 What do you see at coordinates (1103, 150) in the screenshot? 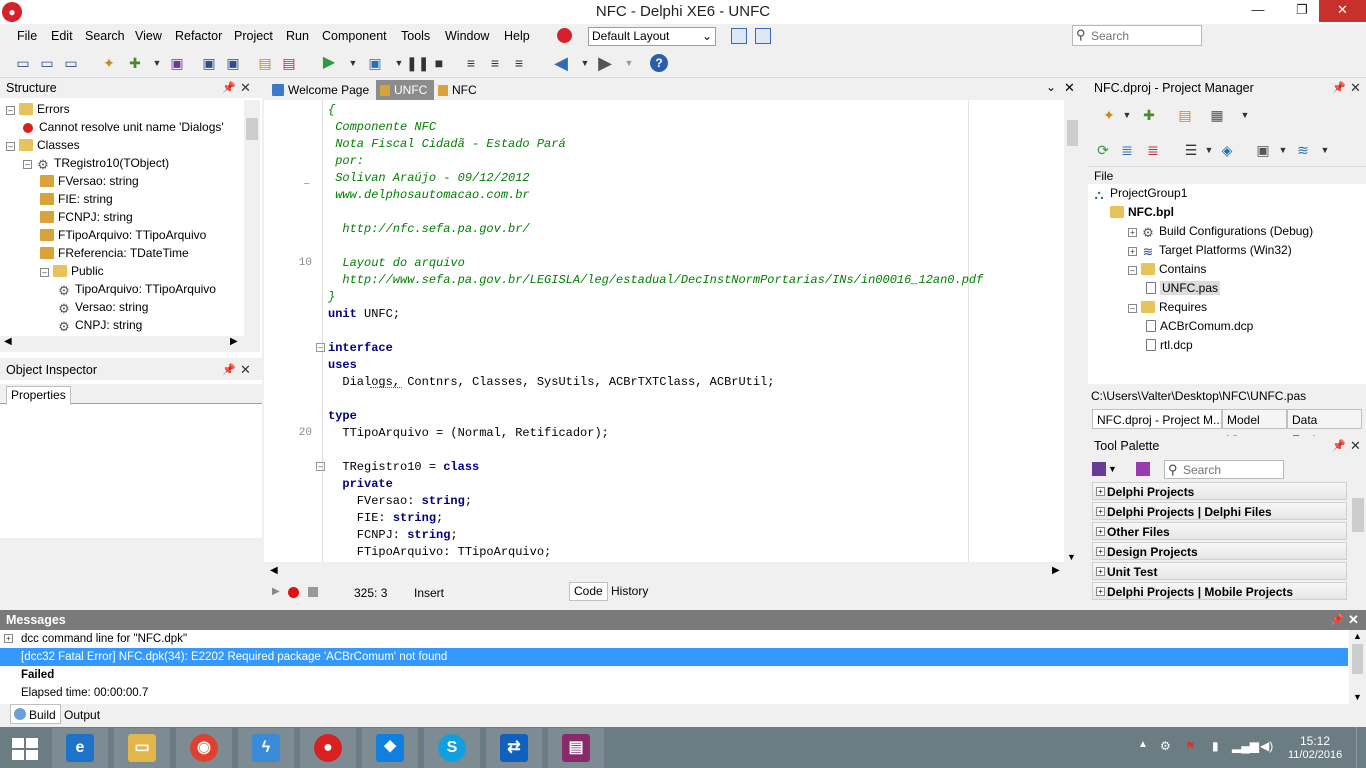
I see `sync-icon: ⟳` at bounding box center [1103, 150].